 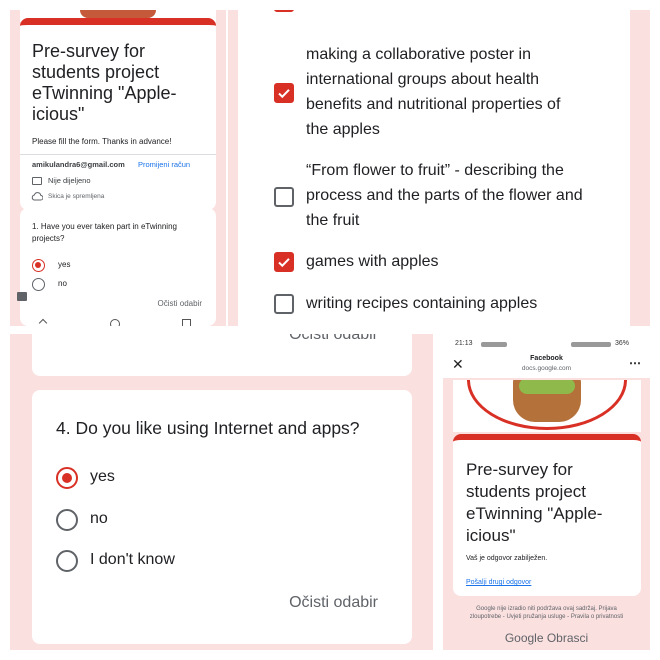 I want to click on option-1-line-2: international groups about health, so click(x=423, y=79).